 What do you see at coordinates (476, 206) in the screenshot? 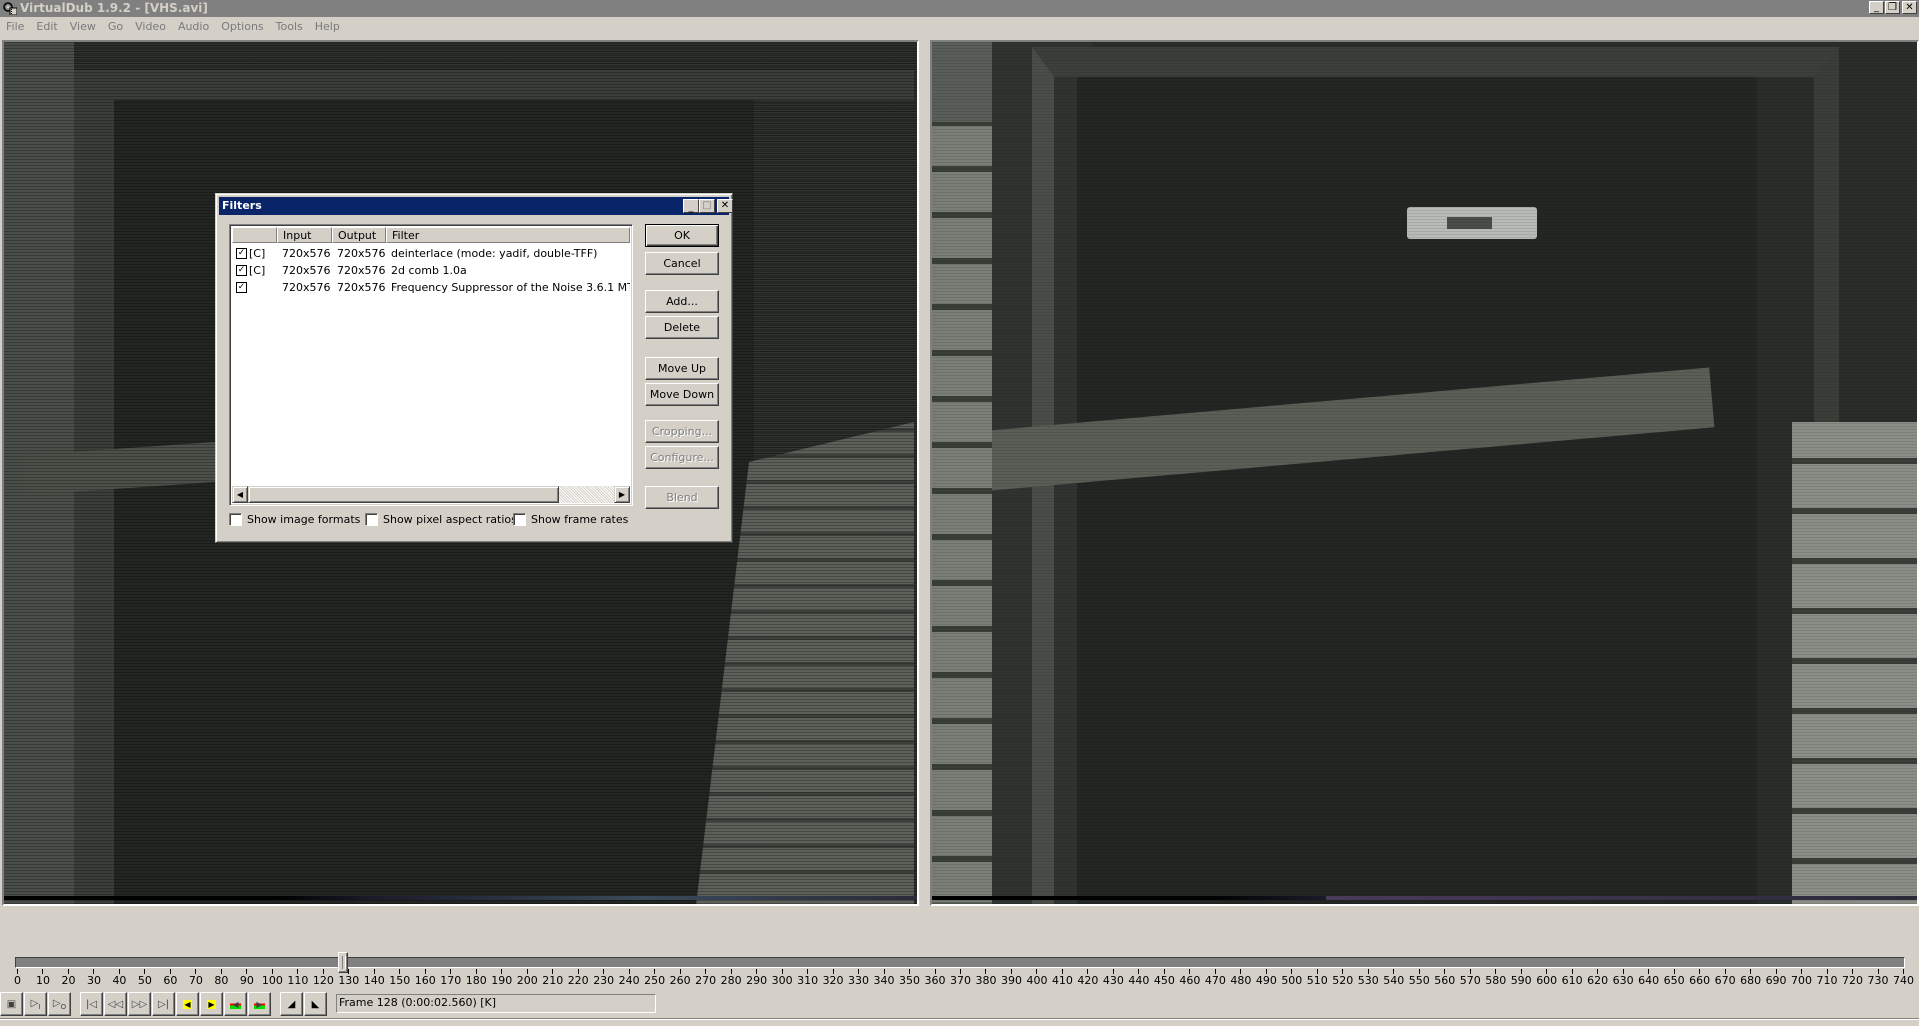
I see `dialog-titlebar: Filters _ □ ✕` at bounding box center [476, 206].